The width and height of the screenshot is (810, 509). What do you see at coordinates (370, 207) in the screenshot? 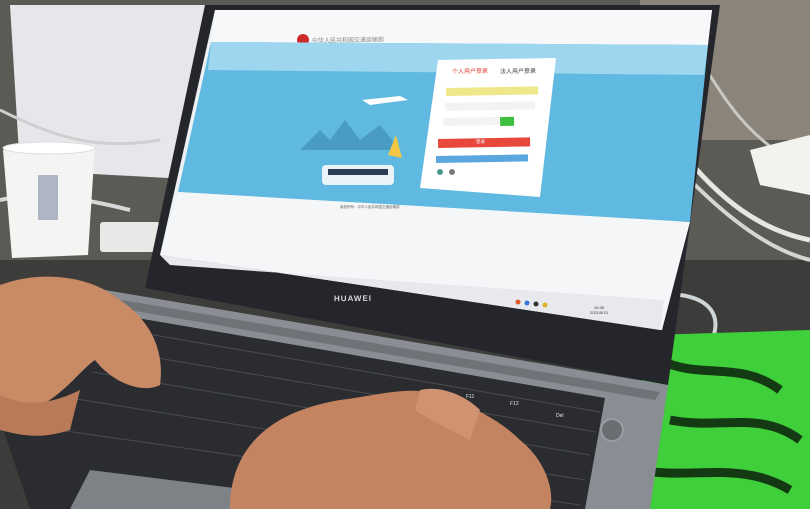
I see `page-footer: 版权所有：中华人民共和国交通运输部` at bounding box center [370, 207].